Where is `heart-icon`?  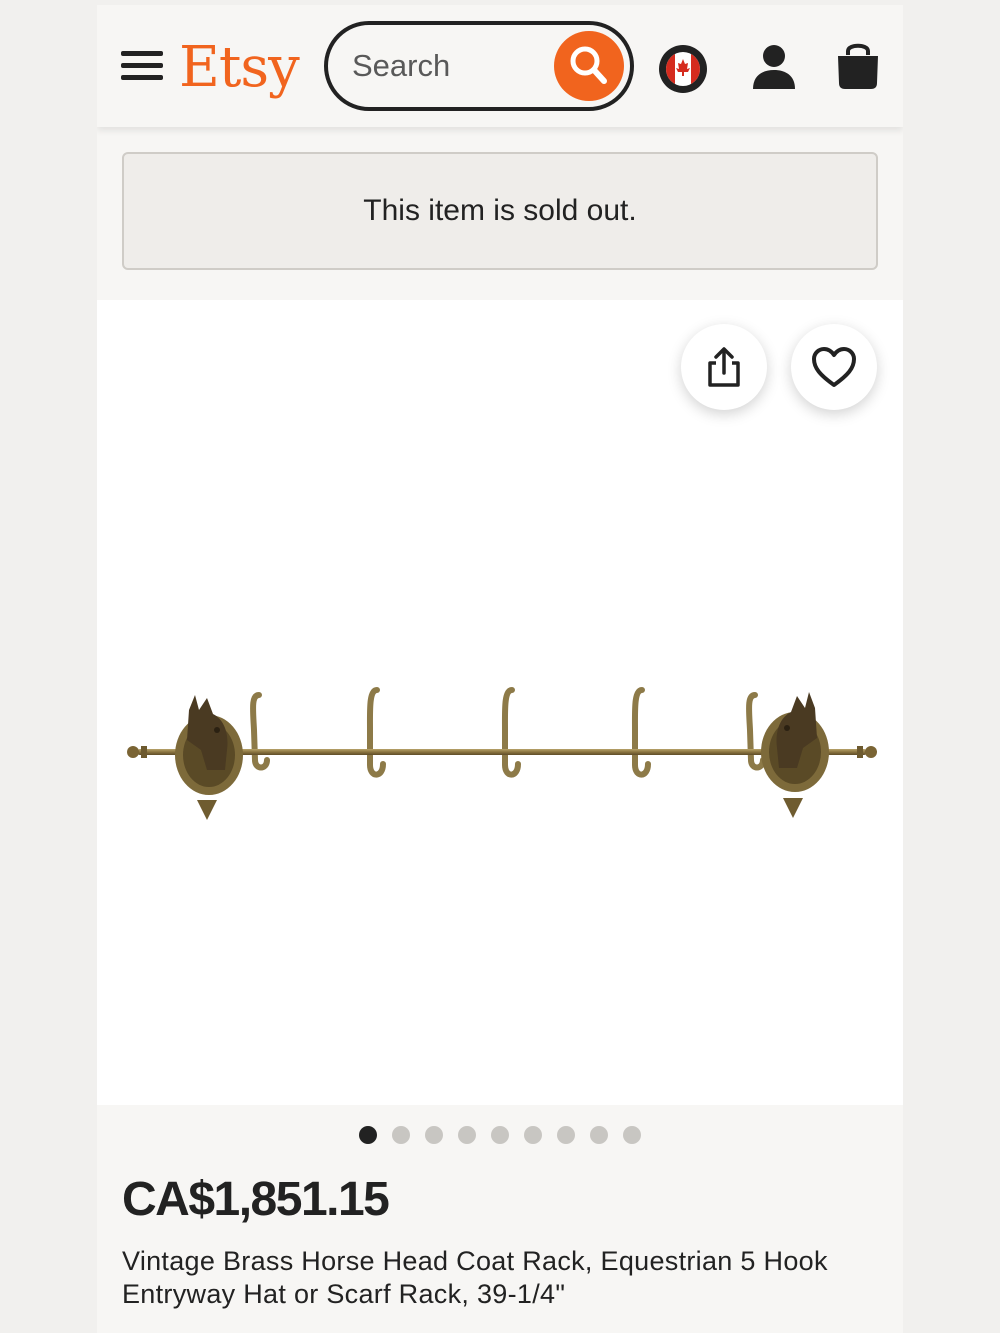 heart-icon is located at coordinates (834, 367).